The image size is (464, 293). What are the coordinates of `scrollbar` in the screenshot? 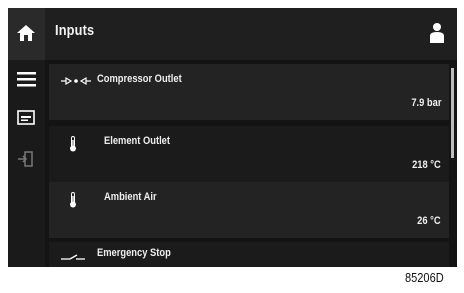 It's located at (452, 113).